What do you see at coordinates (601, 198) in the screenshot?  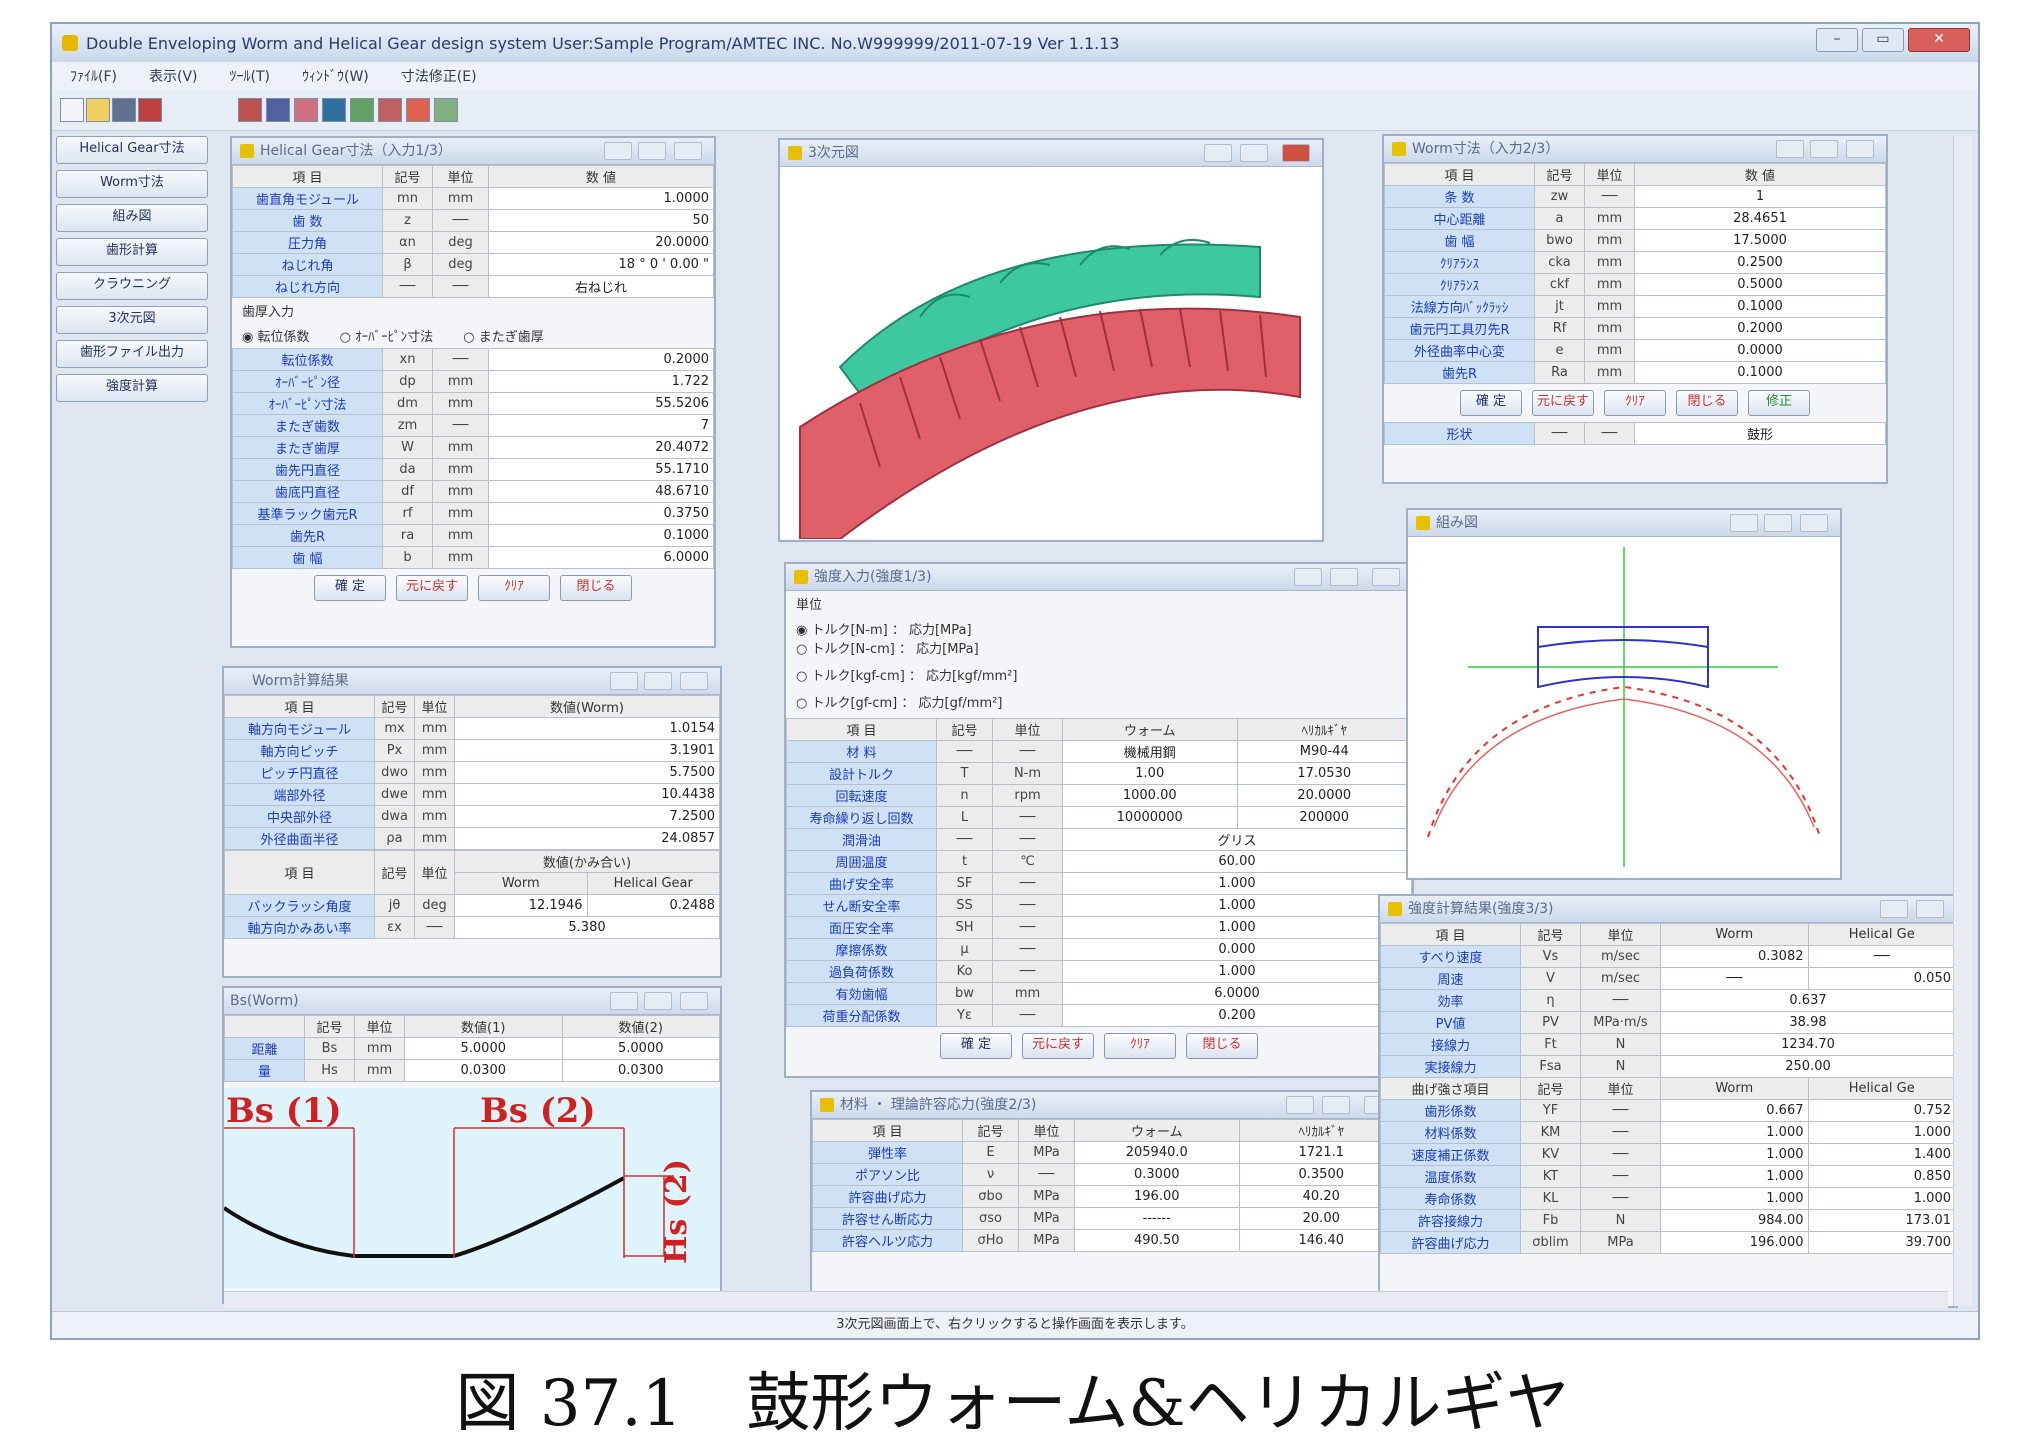 I see `value-field: 1.0000` at bounding box center [601, 198].